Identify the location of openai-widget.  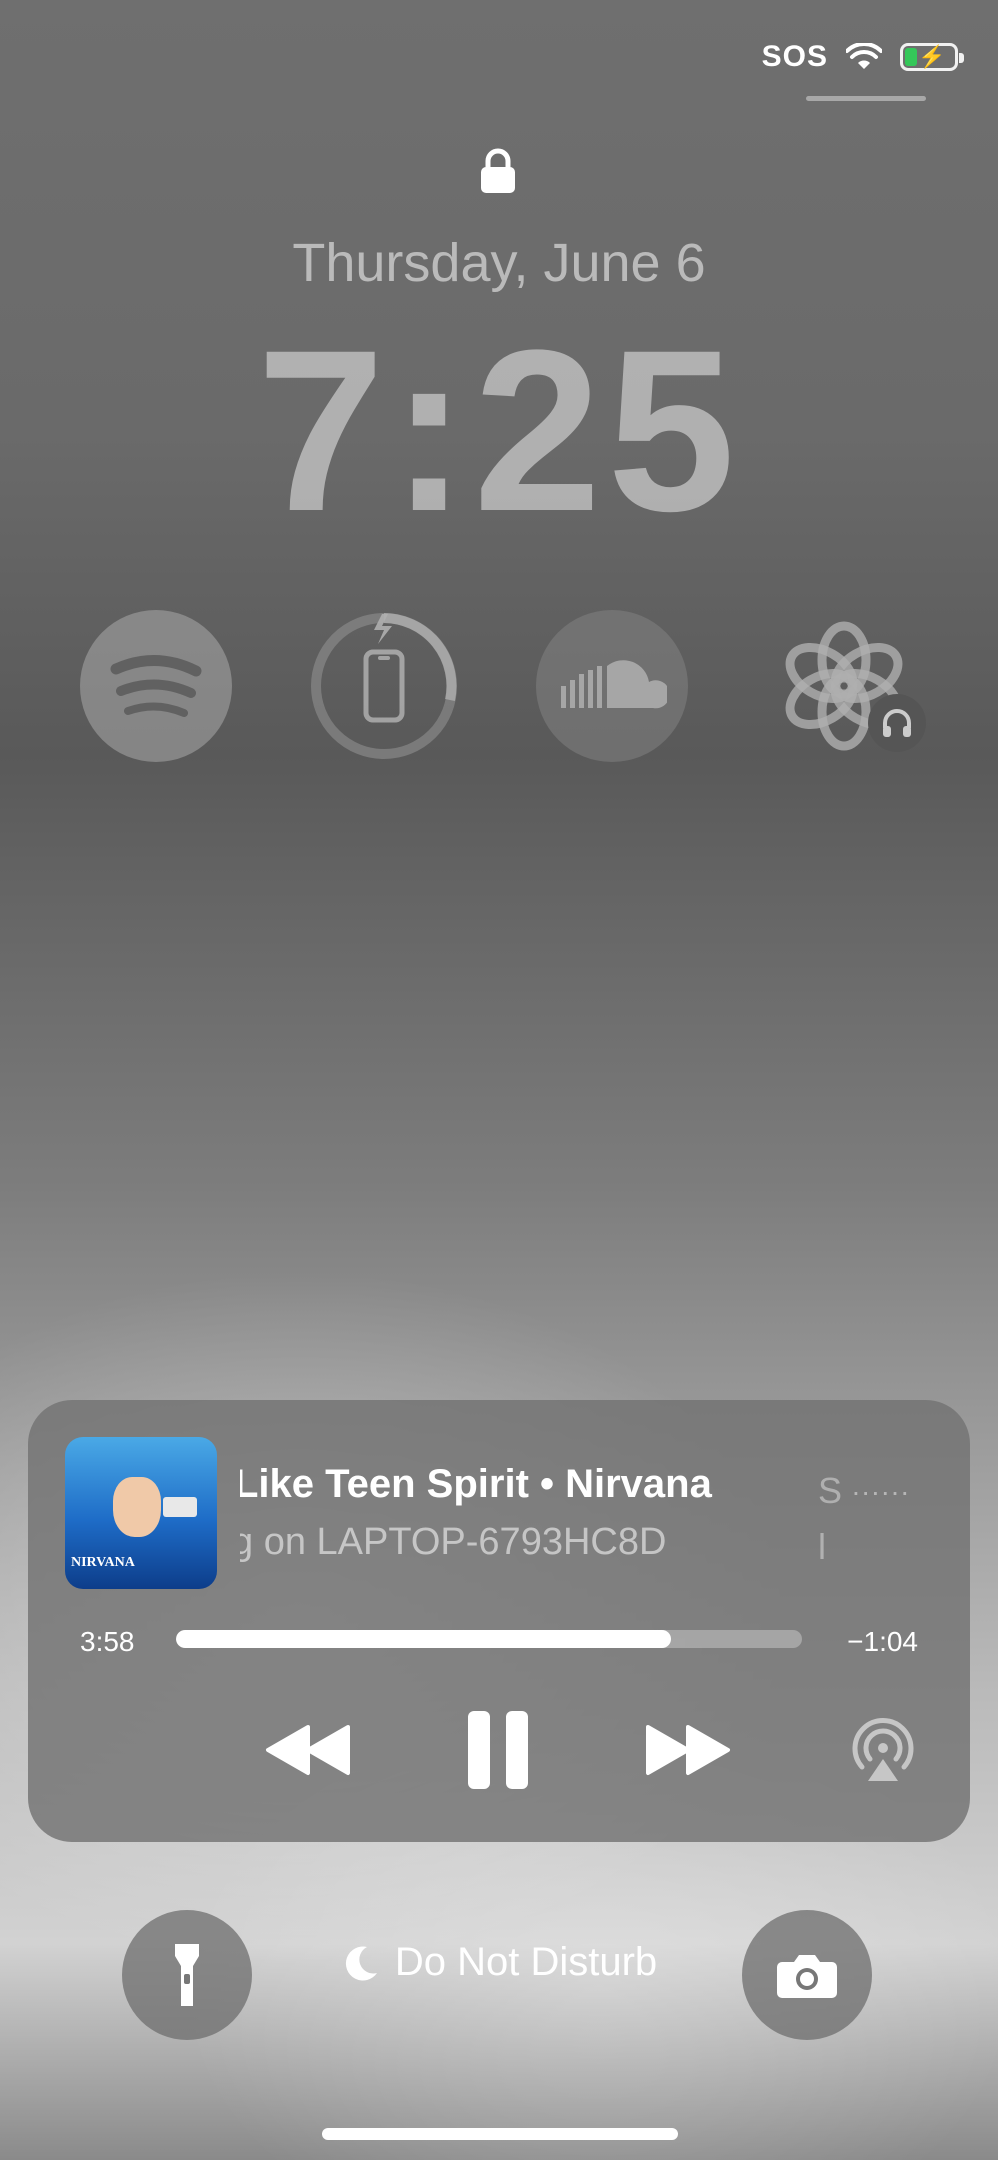
(847, 686).